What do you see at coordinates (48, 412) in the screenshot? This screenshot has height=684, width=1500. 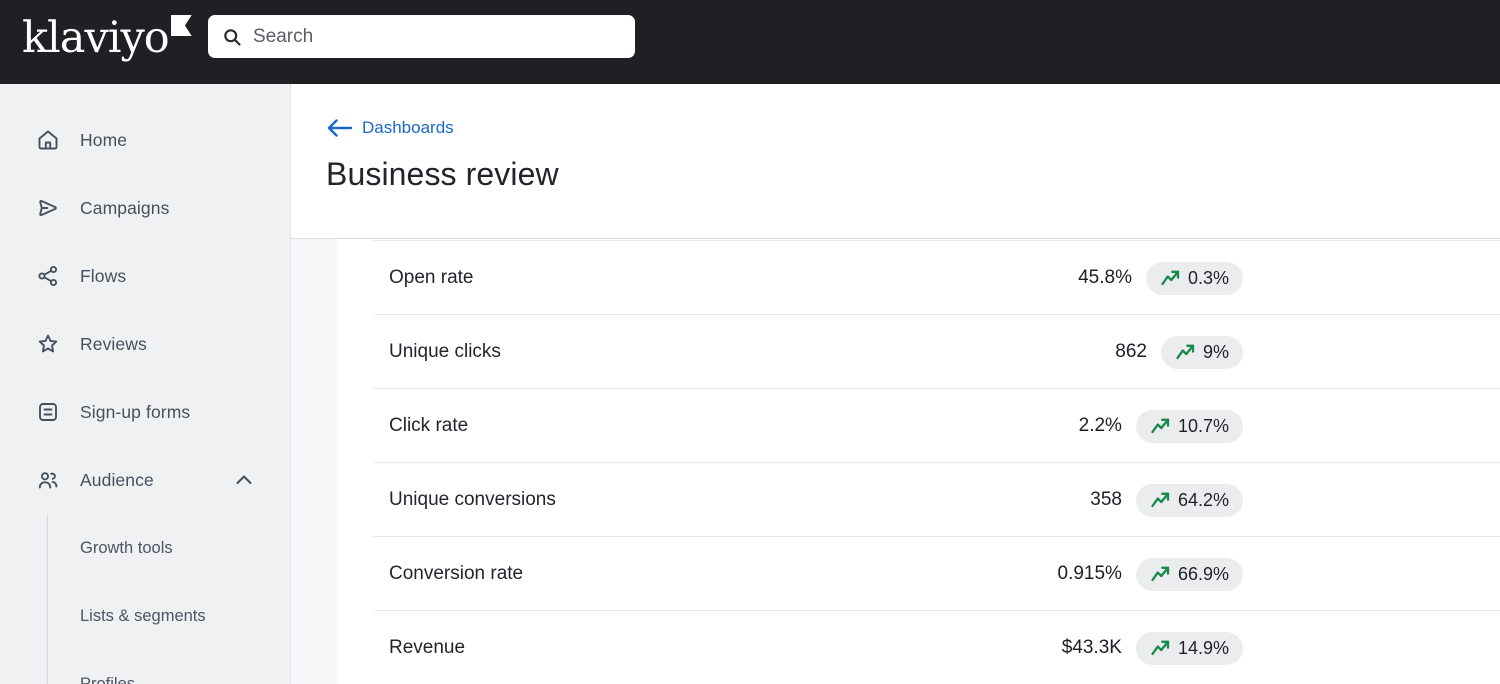 I see `form-icon` at bounding box center [48, 412].